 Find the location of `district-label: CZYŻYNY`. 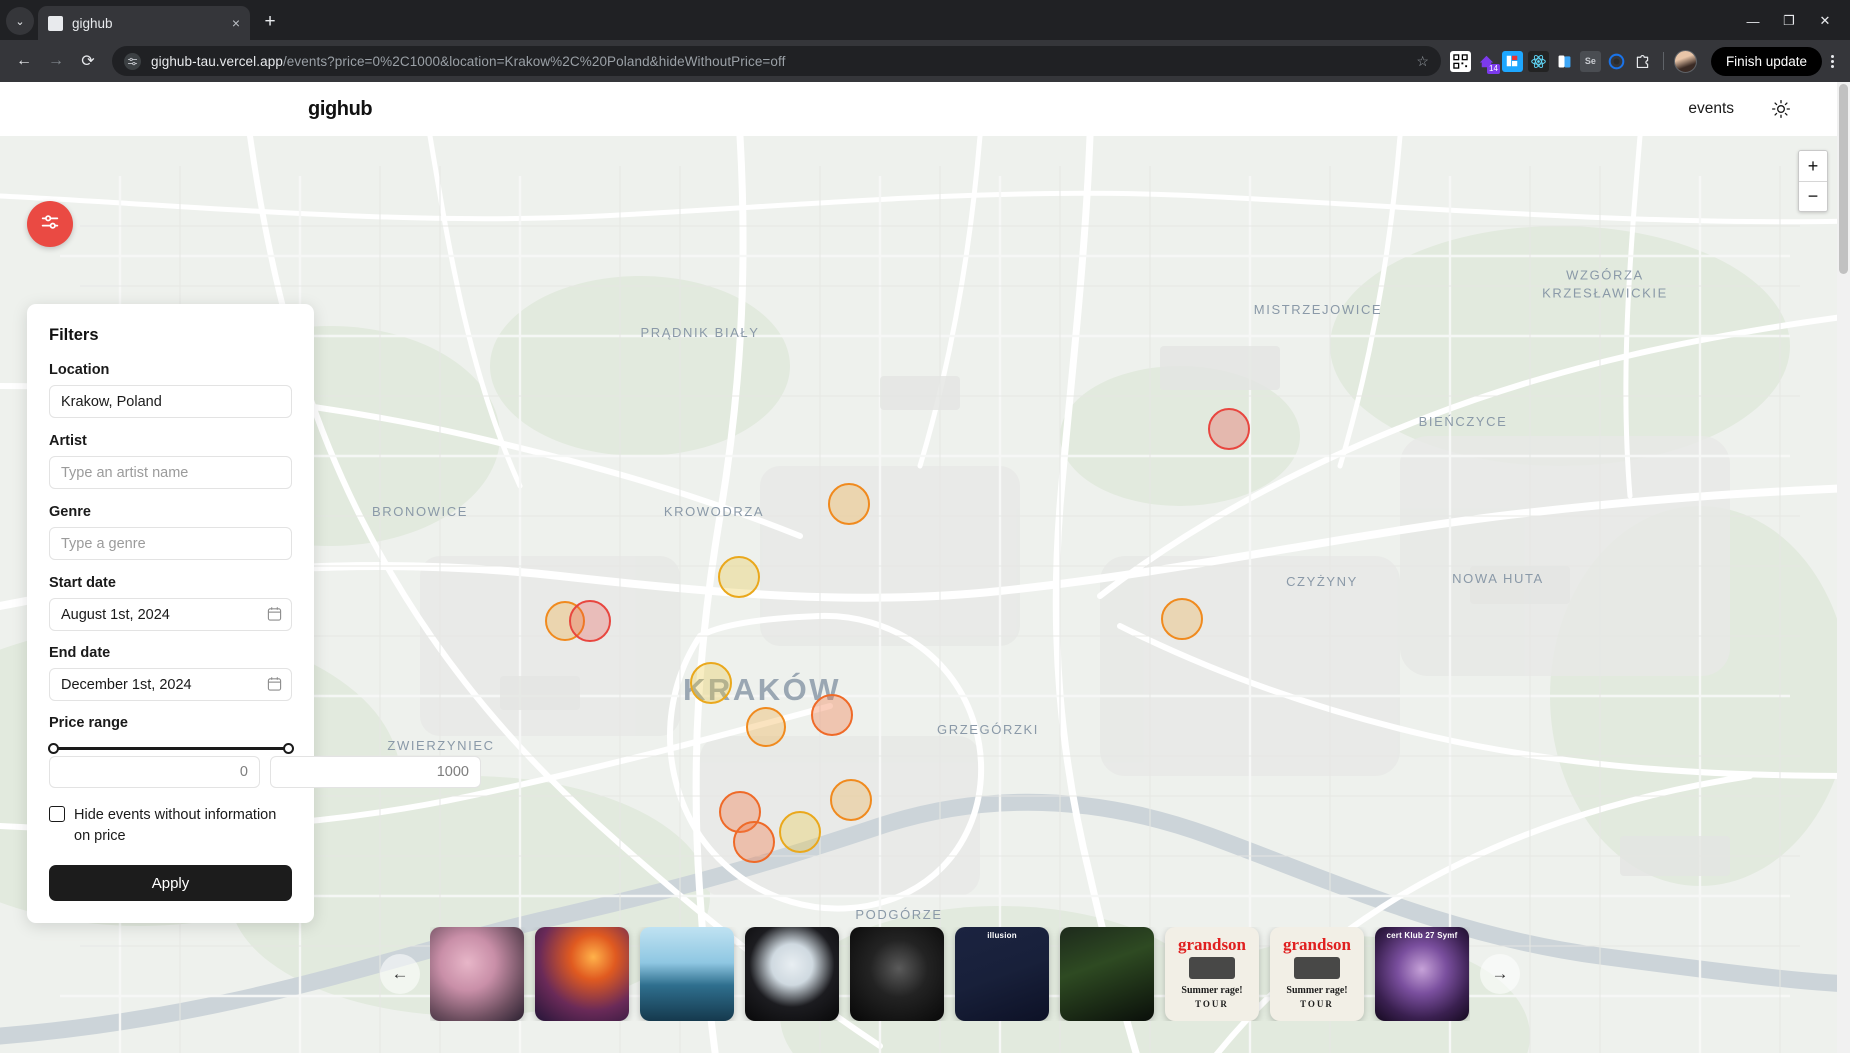

district-label: CZYŻYNY is located at coordinates (1322, 582).